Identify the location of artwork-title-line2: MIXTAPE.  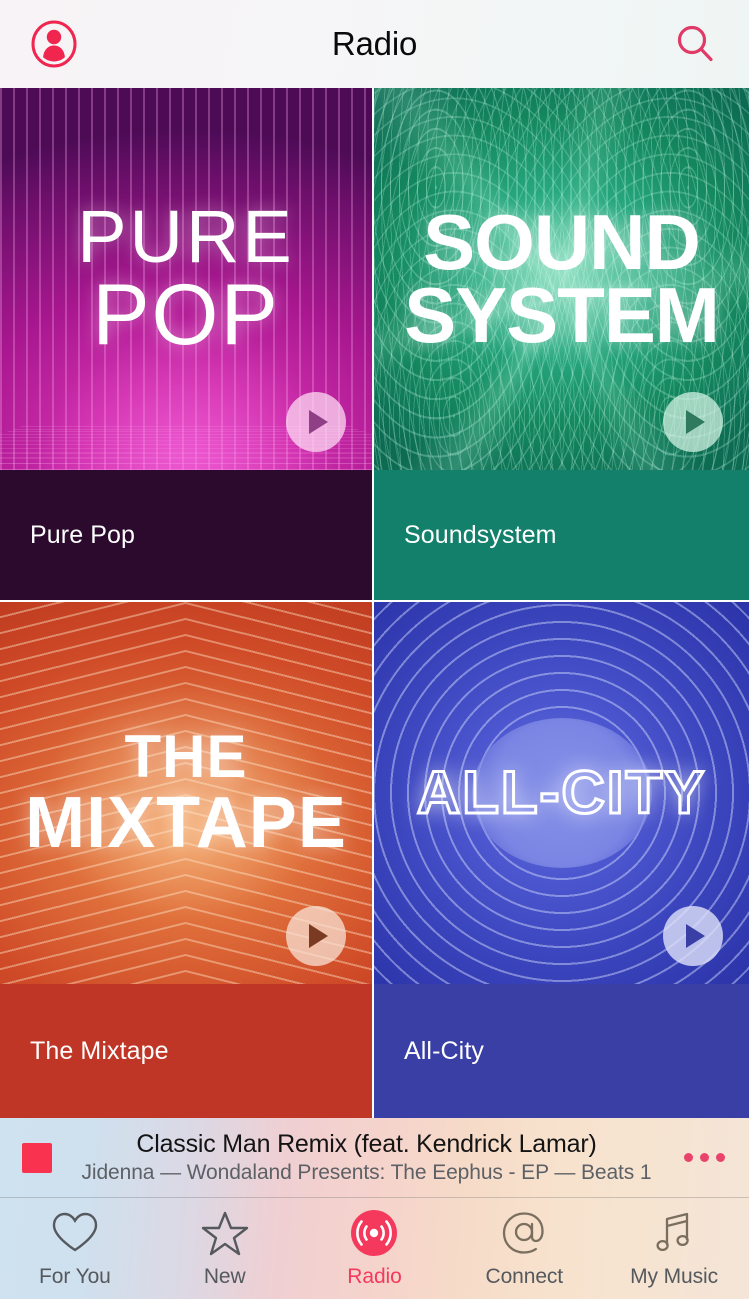
(186, 823).